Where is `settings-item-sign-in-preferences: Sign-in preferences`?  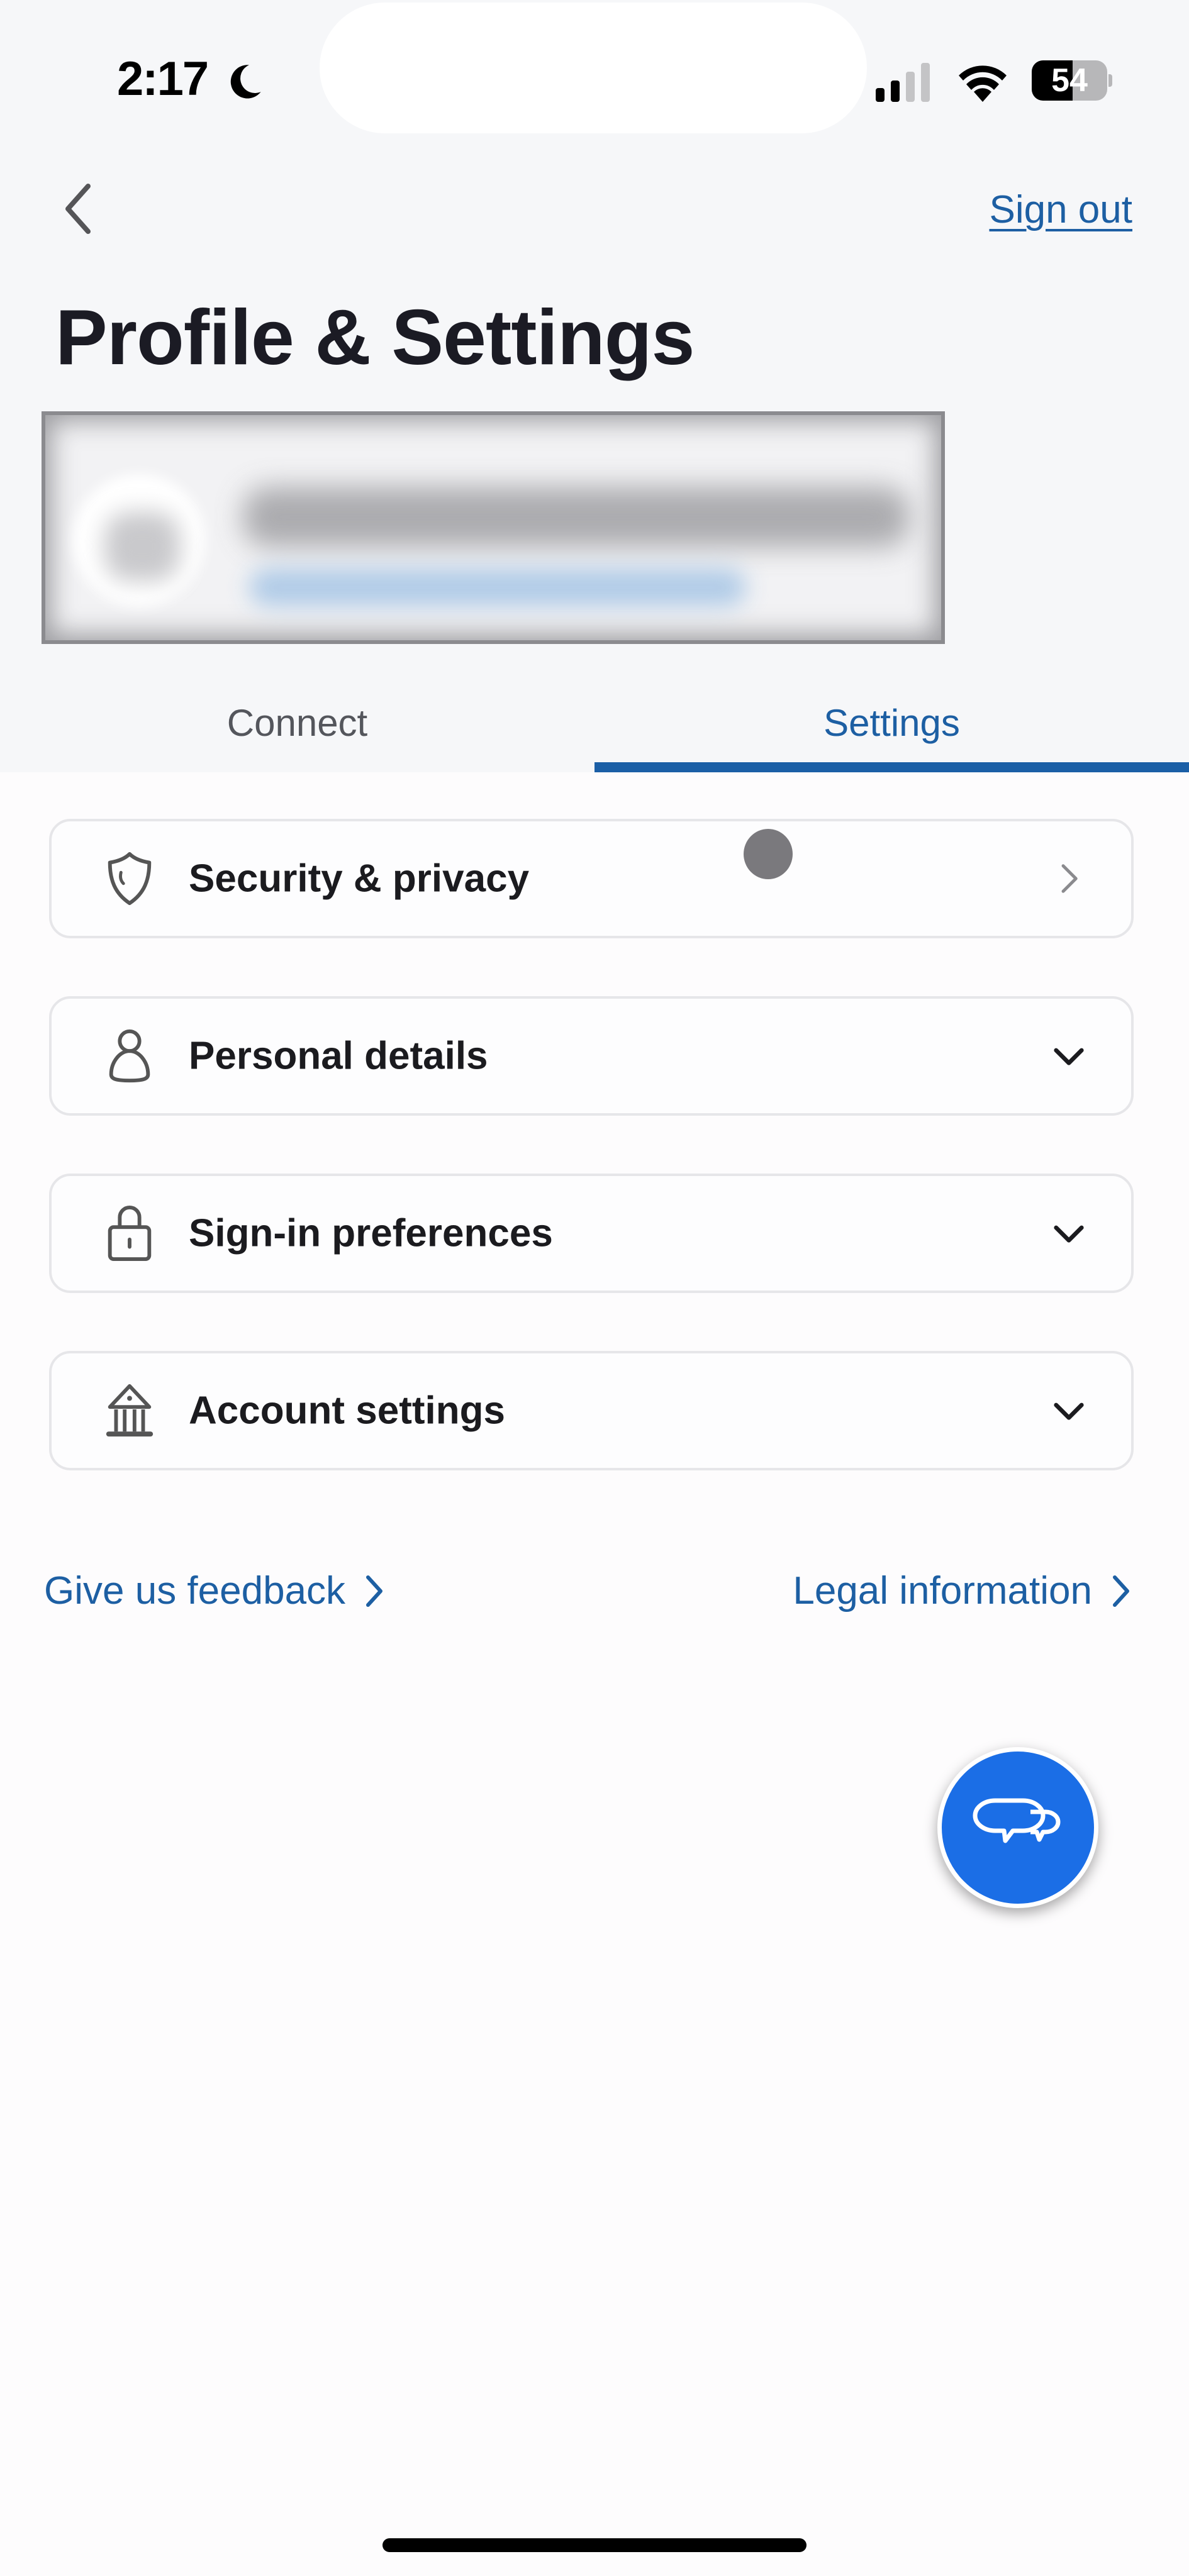
settings-item-sign-in-preferences: Sign-in preferences is located at coordinates (591, 1233).